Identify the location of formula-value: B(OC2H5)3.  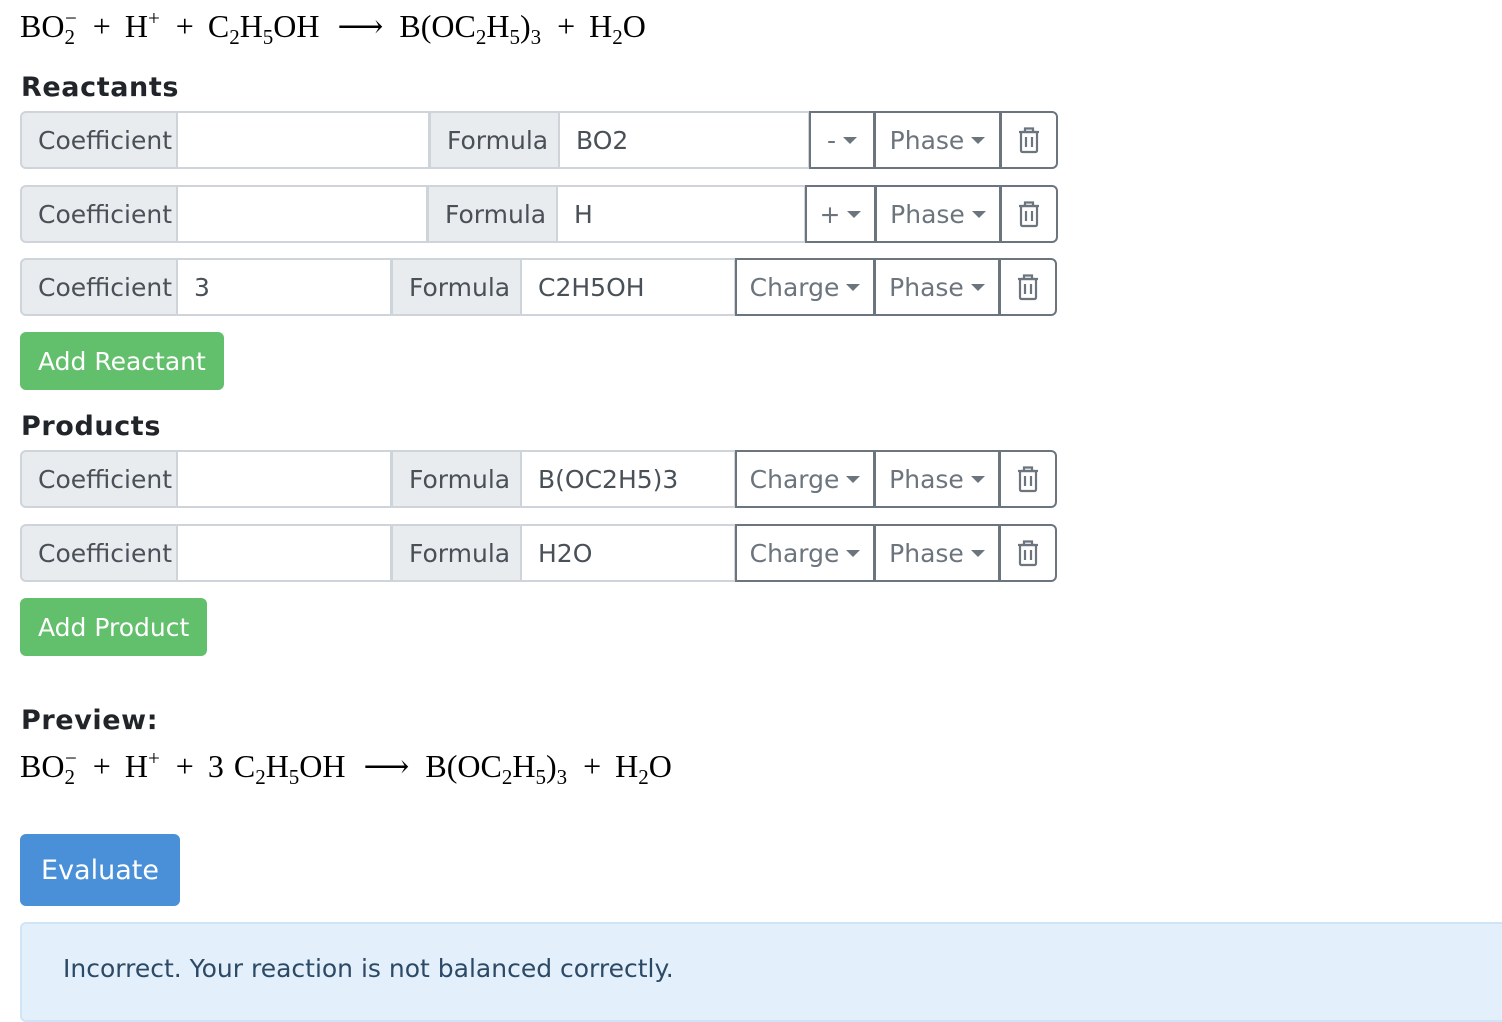
(608, 479).